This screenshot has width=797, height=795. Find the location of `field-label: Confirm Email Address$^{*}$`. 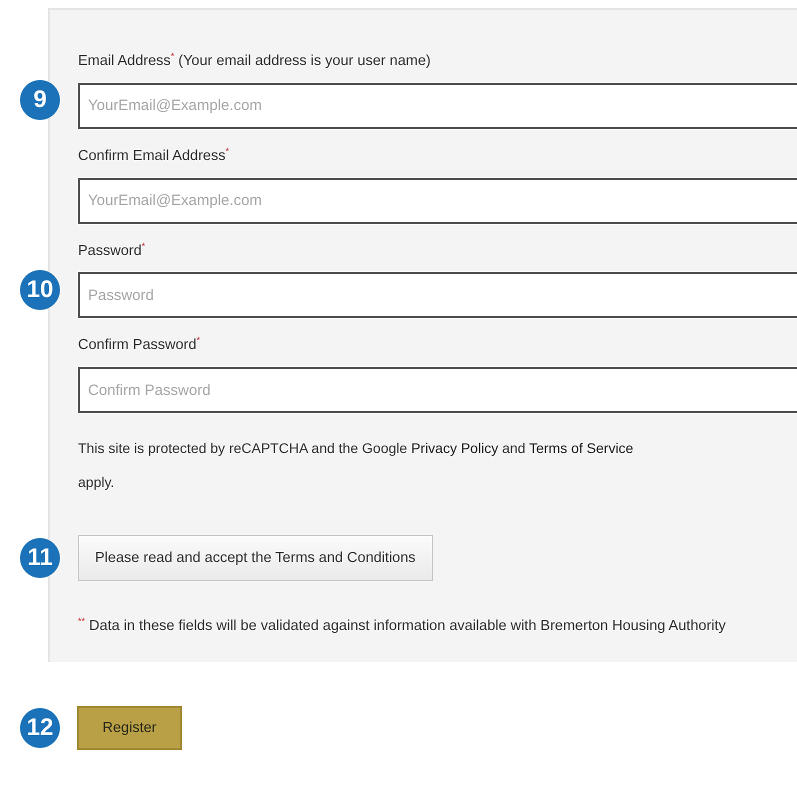

field-label: Confirm Email Address$^{*}$ is located at coordinates (154, 155).